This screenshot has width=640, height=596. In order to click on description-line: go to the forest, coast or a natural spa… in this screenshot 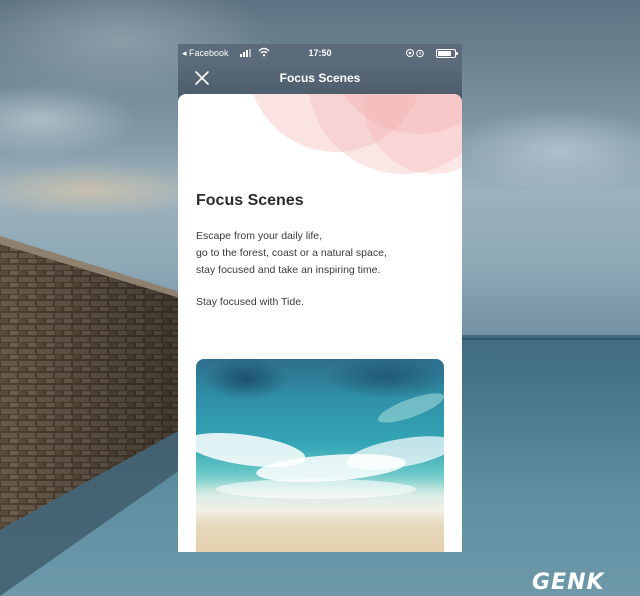, I will do `click(291, 253)`.